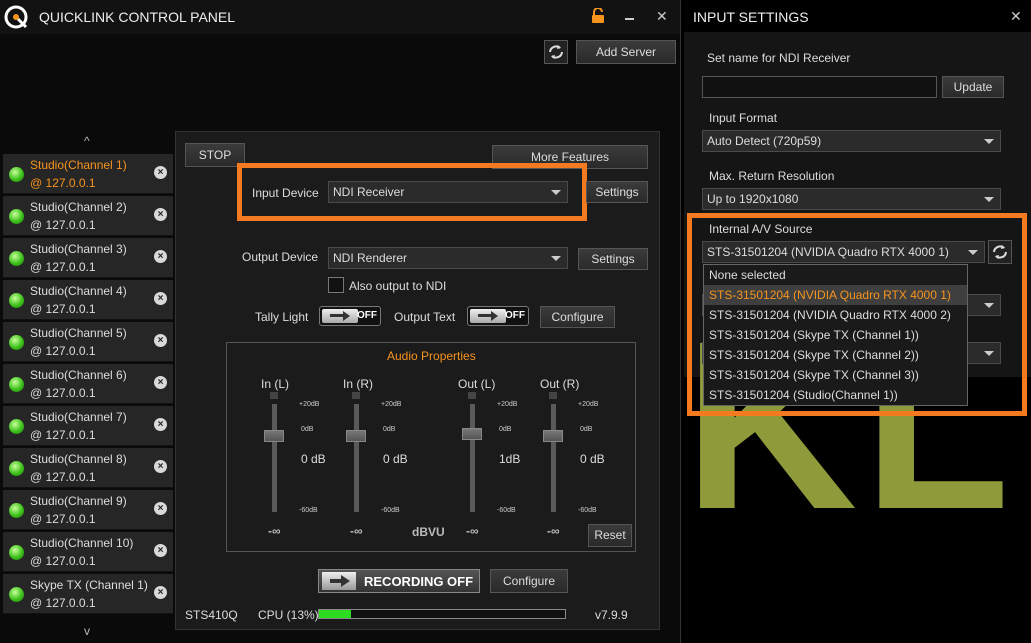  What do you see at coordinates (431, 447) in the screenshot?
I see `audio-properties-panel` at bounding box center [431, 447].